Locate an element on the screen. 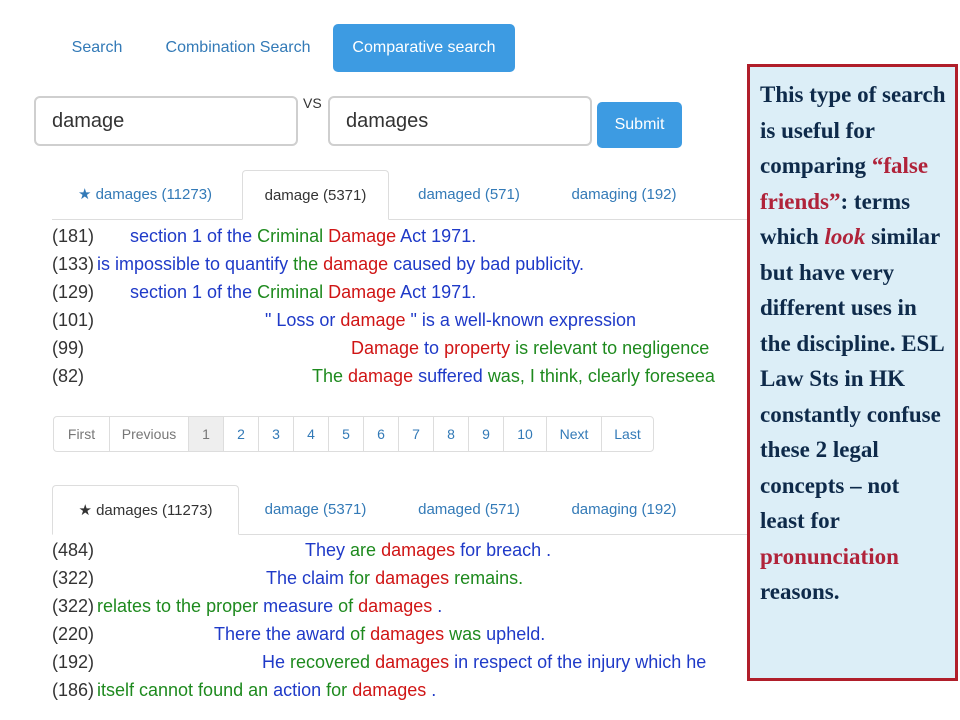  collocate-word: suffered is located at coordinates (453, 376).